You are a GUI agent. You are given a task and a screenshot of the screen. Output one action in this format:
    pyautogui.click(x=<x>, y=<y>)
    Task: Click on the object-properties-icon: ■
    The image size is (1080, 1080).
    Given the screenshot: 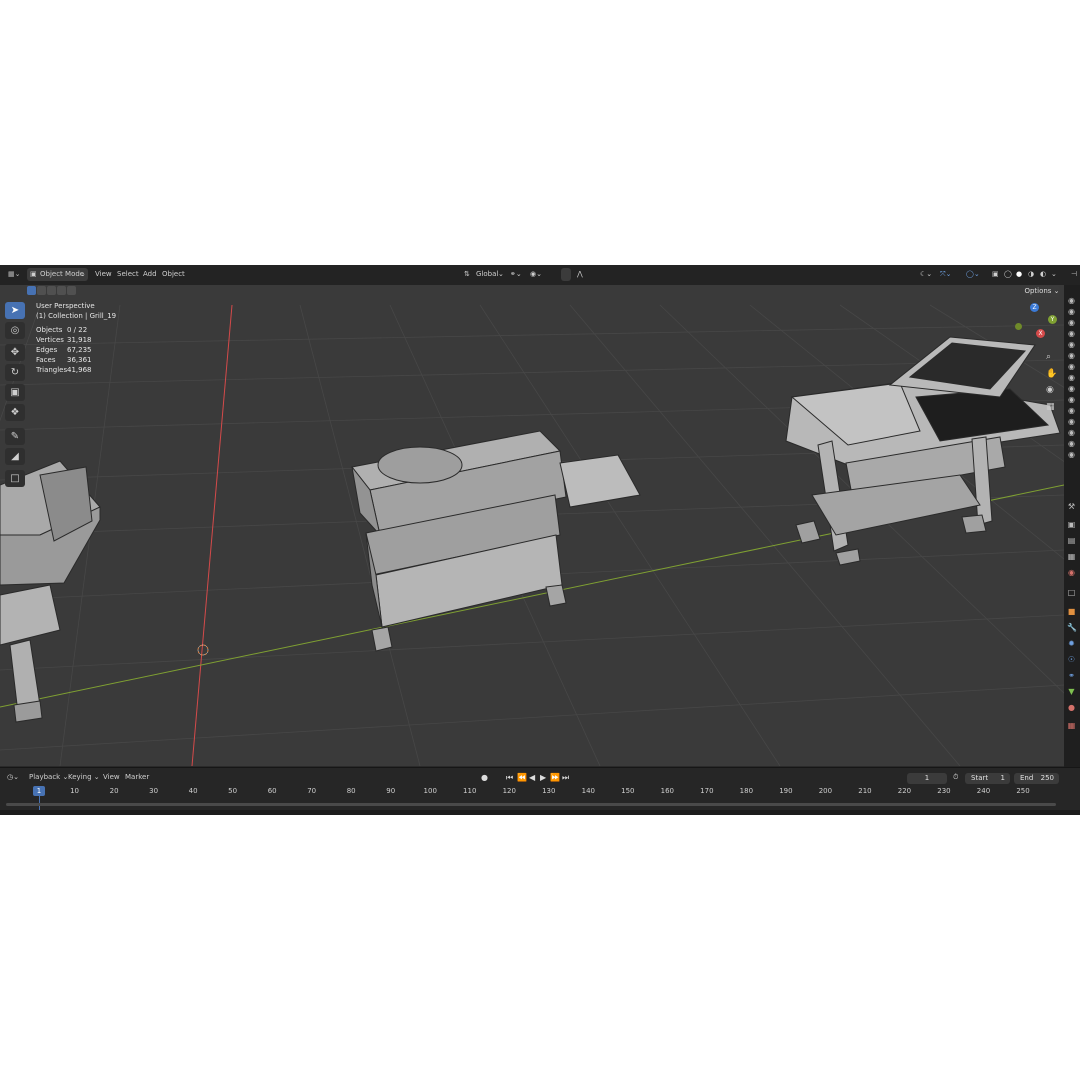 What is the action you would take?
    pyautogui.click(x=1071, y=612)
    